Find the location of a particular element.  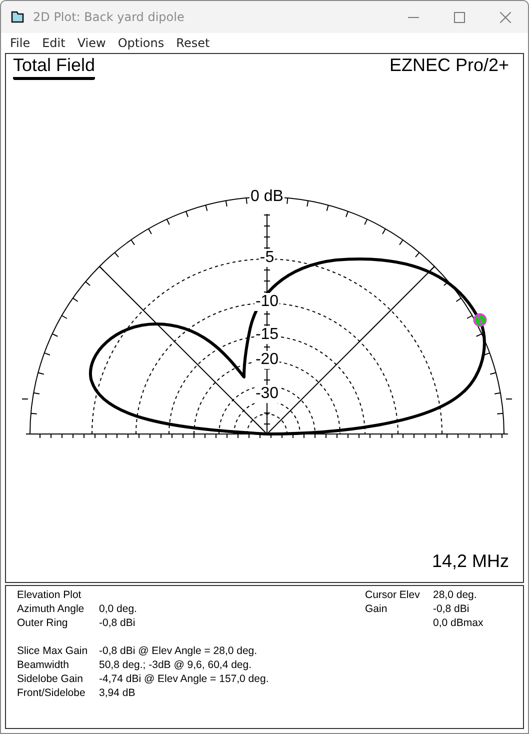

maximize-icon is located at coordinates (459, 17).